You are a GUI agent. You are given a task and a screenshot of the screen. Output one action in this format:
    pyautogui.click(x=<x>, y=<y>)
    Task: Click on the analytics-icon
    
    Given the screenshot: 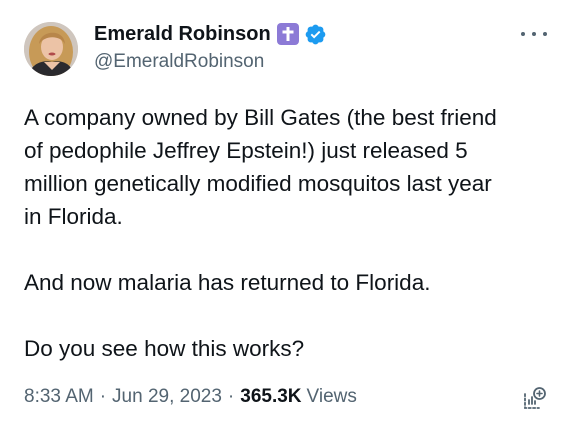 What is the action you would take?
    pyautogui.click(x=534, y=399)
    